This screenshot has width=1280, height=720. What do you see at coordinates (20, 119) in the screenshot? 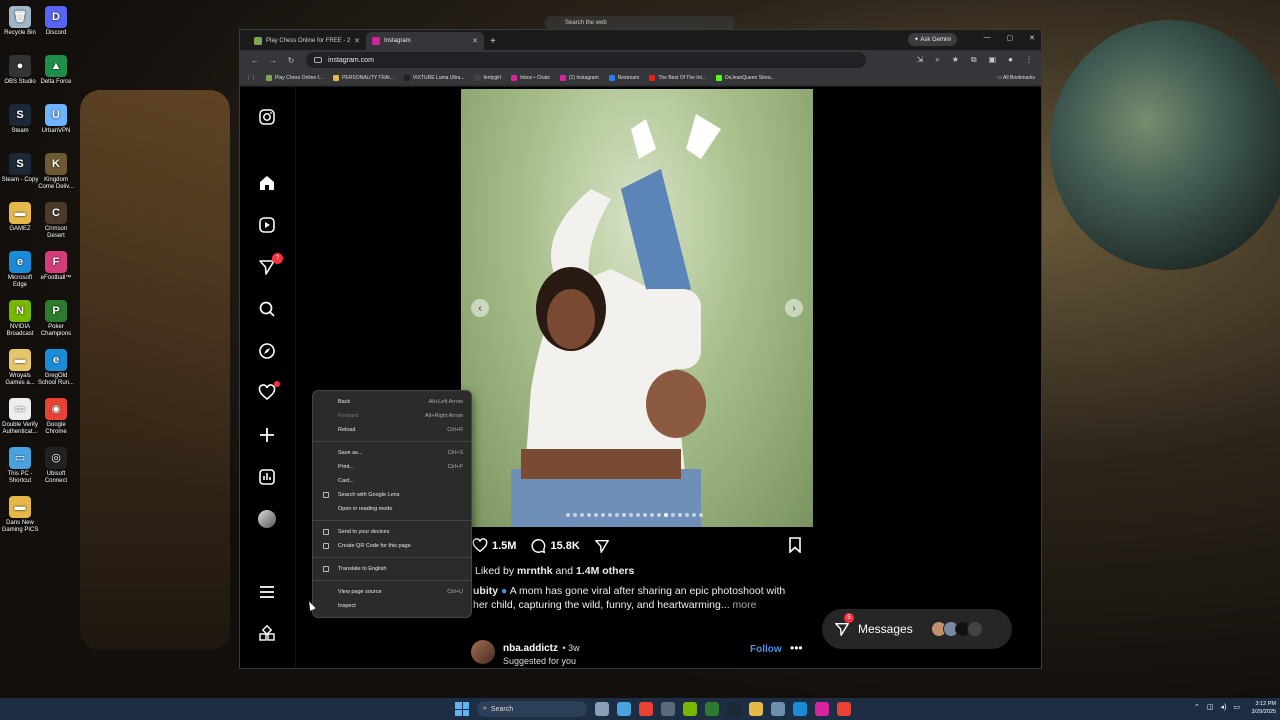
I see `desktop-icon: S Steam` at bounding box center [20, 119].